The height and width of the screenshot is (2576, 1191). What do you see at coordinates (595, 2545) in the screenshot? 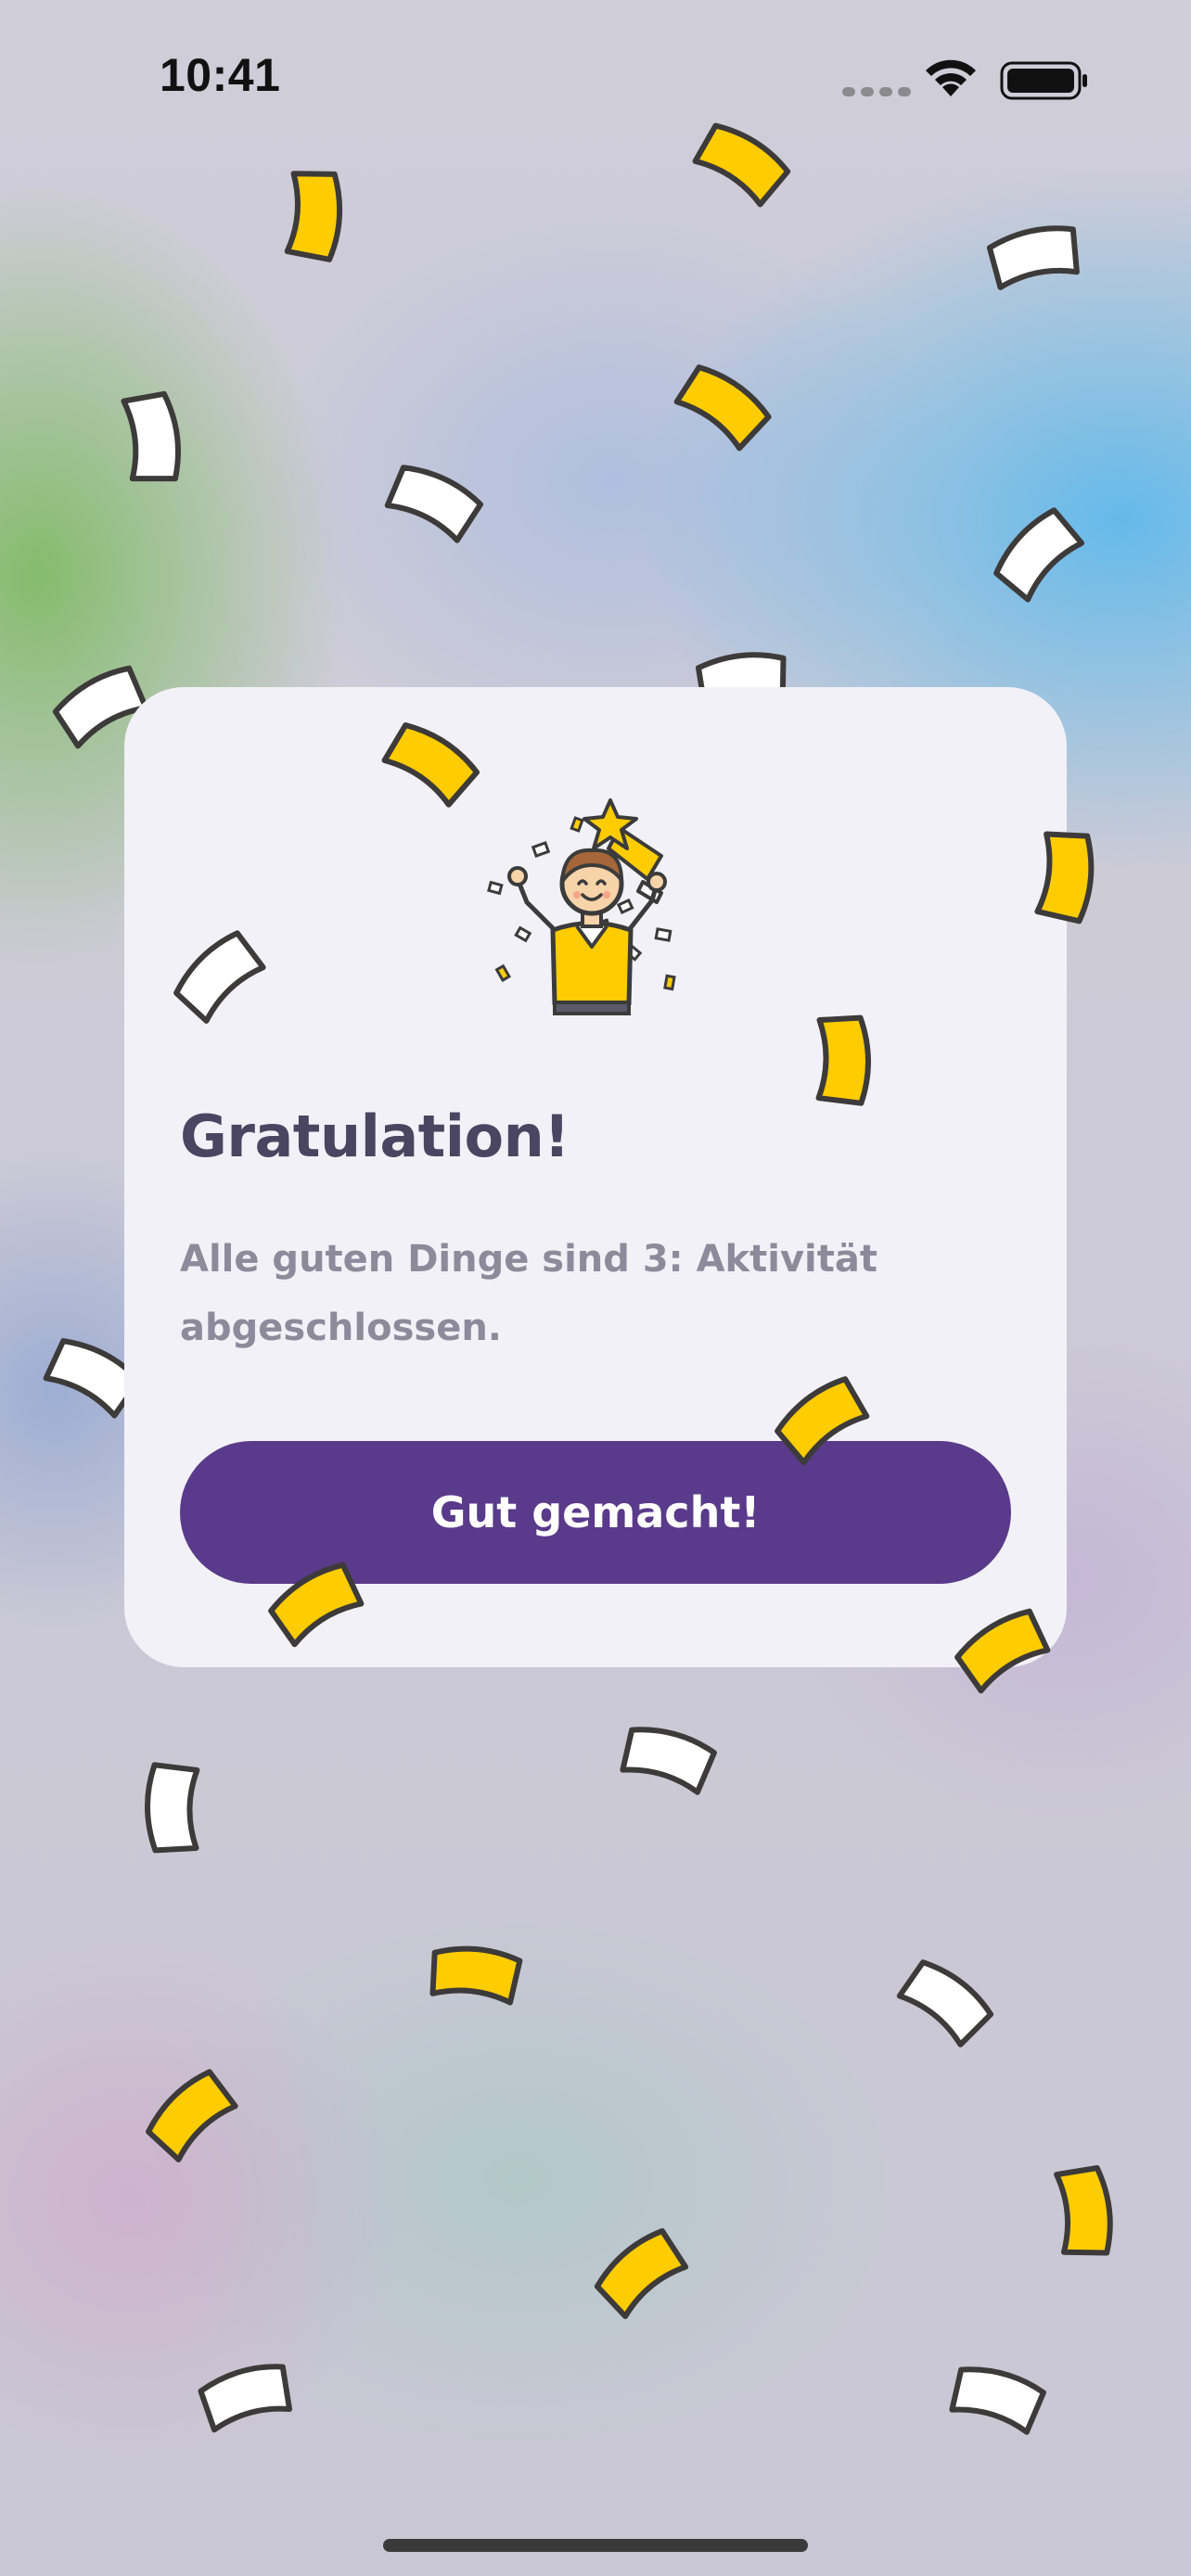
I see `home-indicator` at bounding box center [595, 2545].